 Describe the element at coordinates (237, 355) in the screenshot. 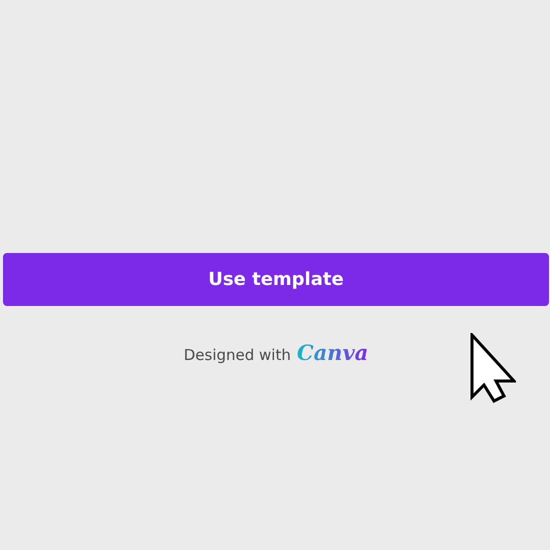

I see `credit-text: Designed with` at that location.